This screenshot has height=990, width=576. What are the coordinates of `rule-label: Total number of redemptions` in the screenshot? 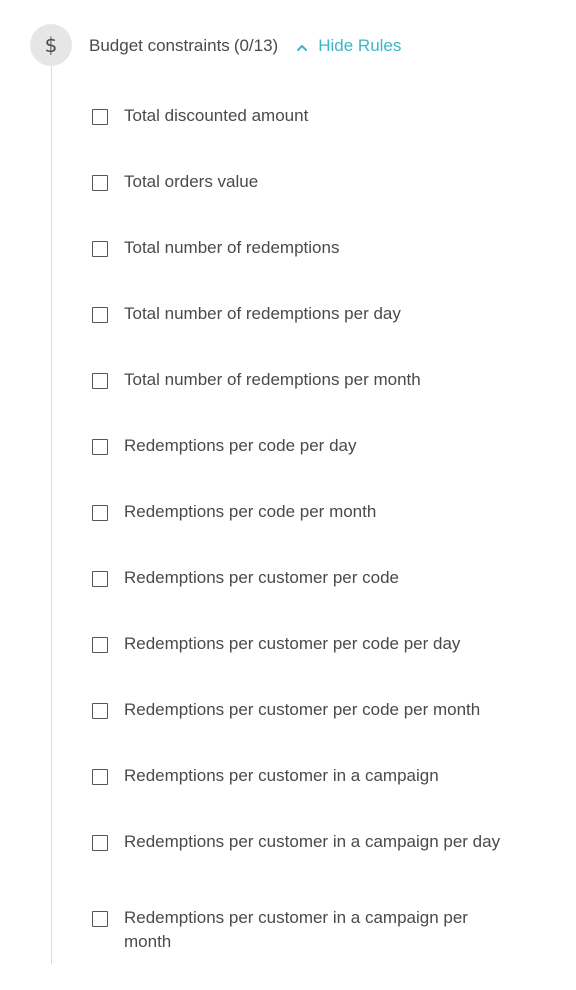 It's located at (232, 247).